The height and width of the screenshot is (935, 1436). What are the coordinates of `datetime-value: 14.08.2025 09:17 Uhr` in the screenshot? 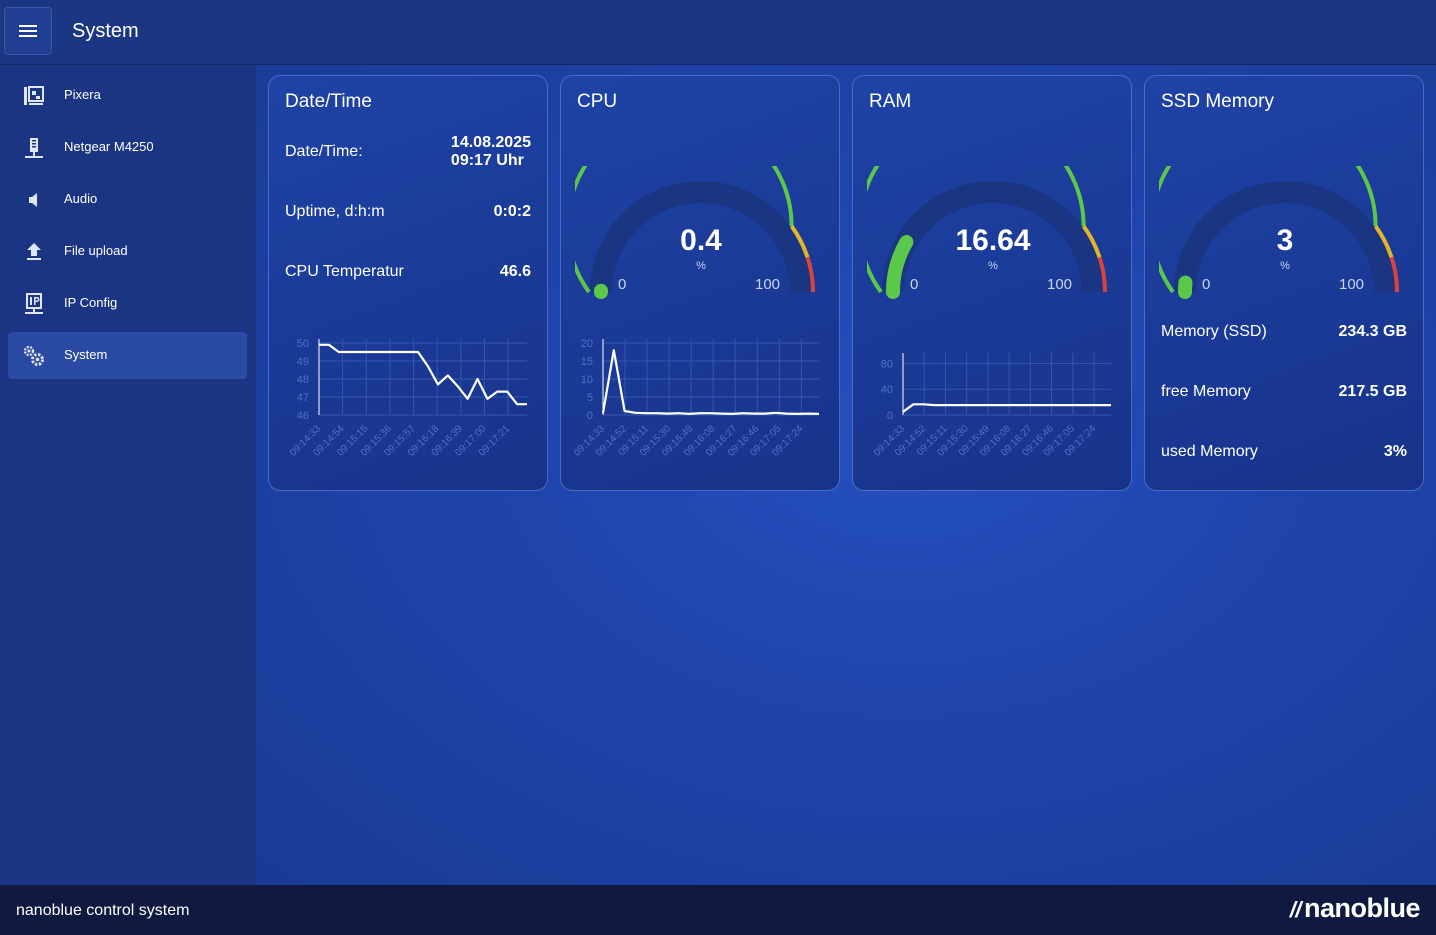 It's located at (491, 152).